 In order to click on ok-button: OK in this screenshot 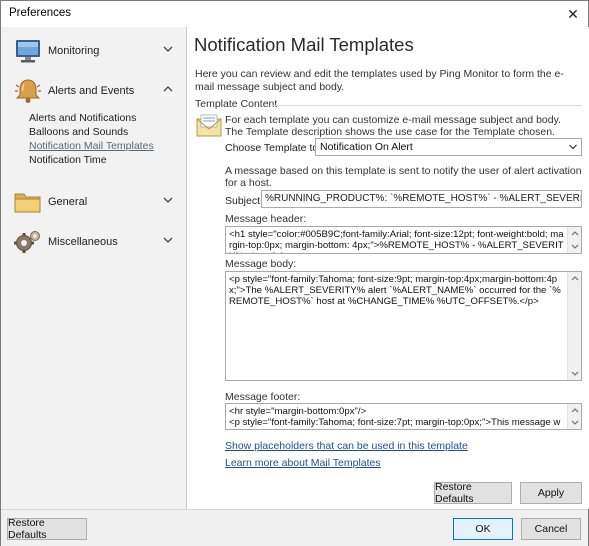, I will do `click(483, 529)`.